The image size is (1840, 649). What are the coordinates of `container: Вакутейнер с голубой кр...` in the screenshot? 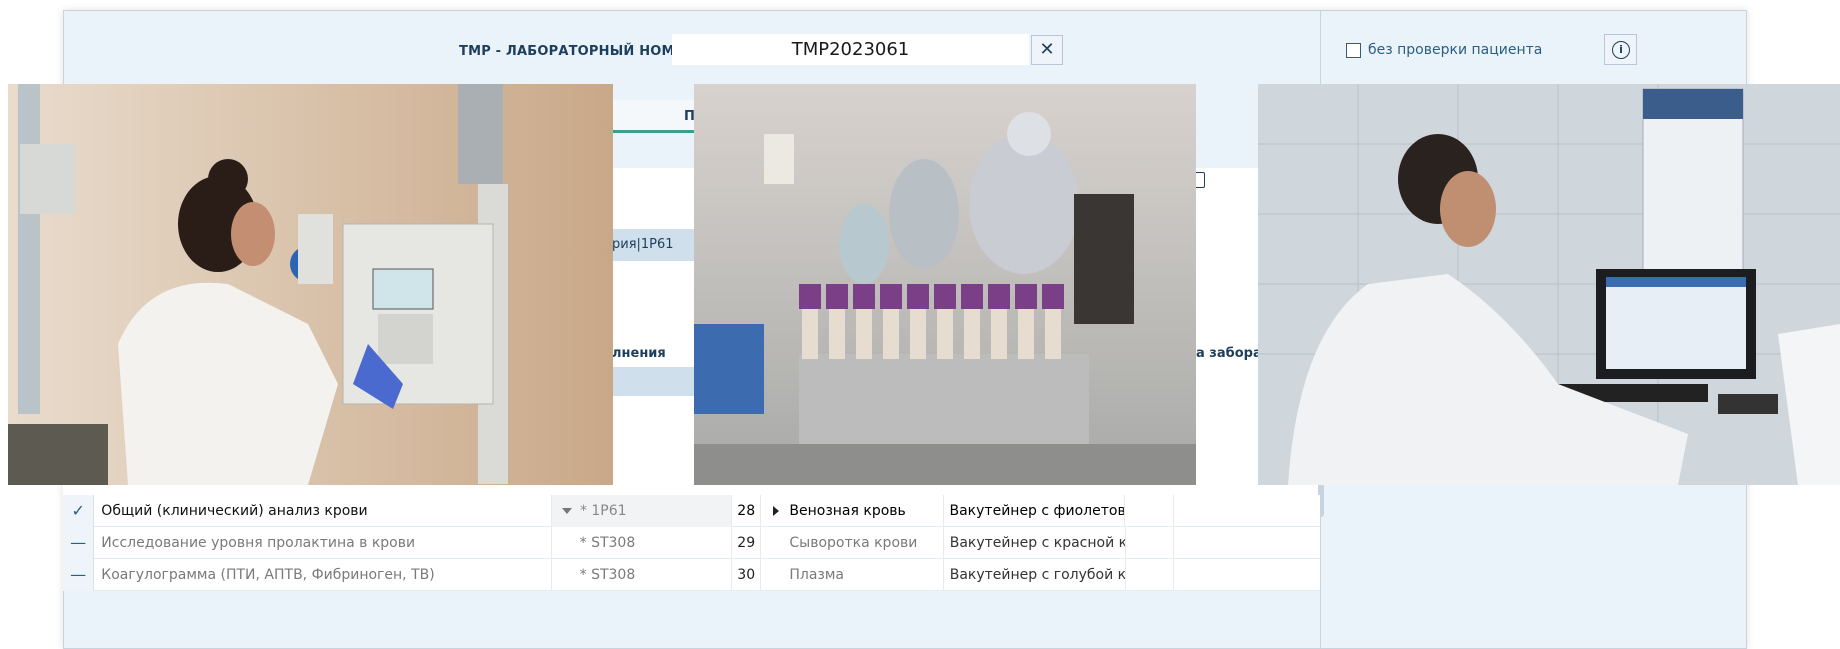 It's located at (1033, 574).